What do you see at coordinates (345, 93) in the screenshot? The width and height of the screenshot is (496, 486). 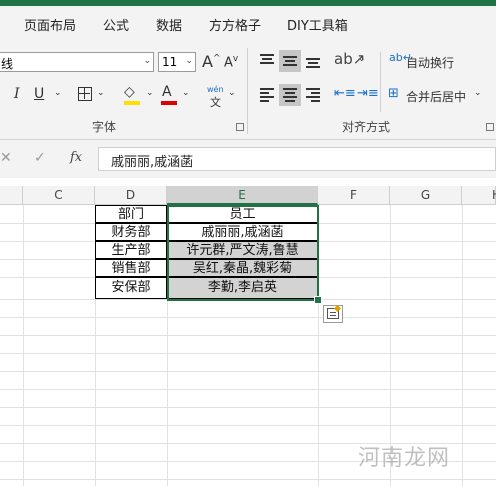 I see `decrease-indent-icon: ⇤≡` at bounding box center [345, 93].